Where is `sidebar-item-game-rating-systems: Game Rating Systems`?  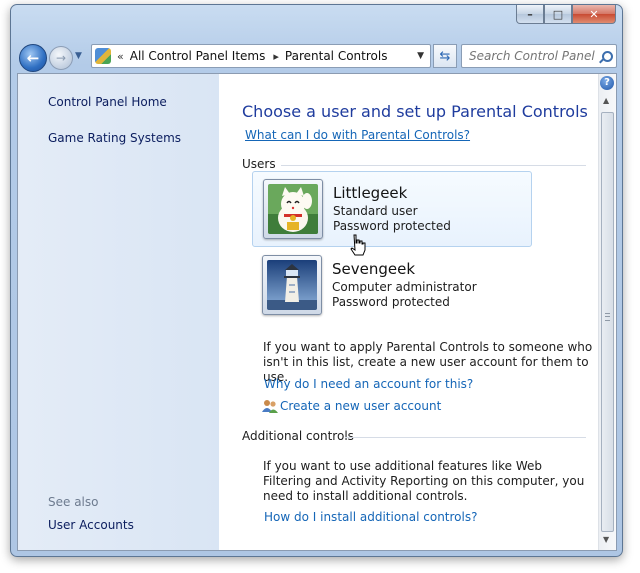 sidebar-item-game-rating-systems: Game Rating Systems is located at coordinates (114, 138).